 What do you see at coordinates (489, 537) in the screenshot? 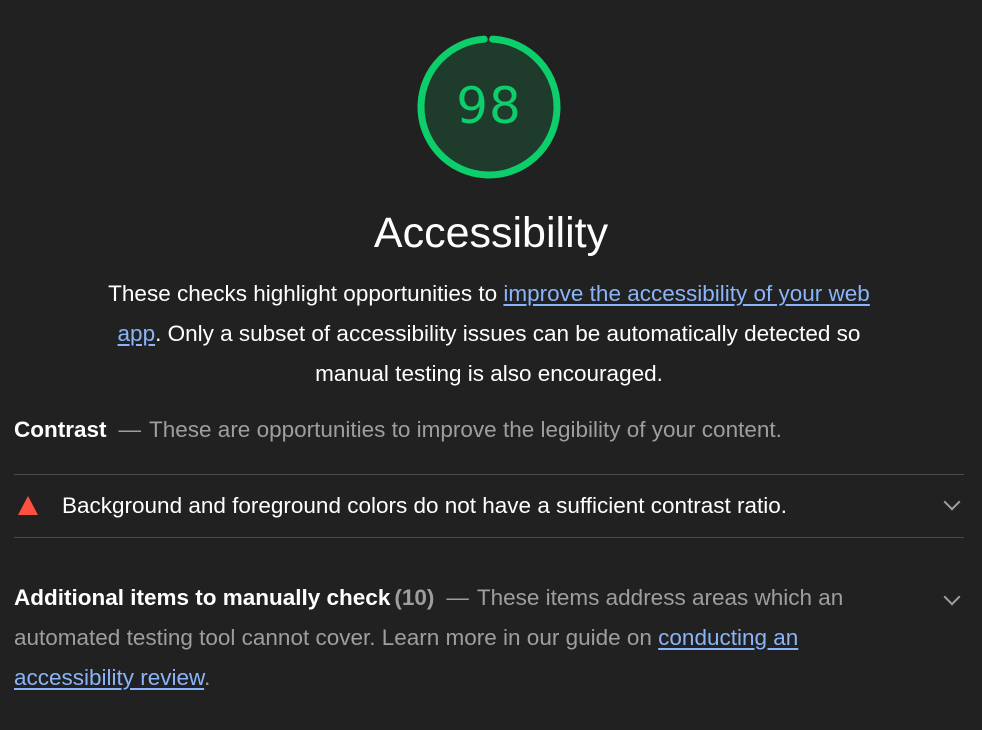
I see `divider` at bounding box center [489, 537].